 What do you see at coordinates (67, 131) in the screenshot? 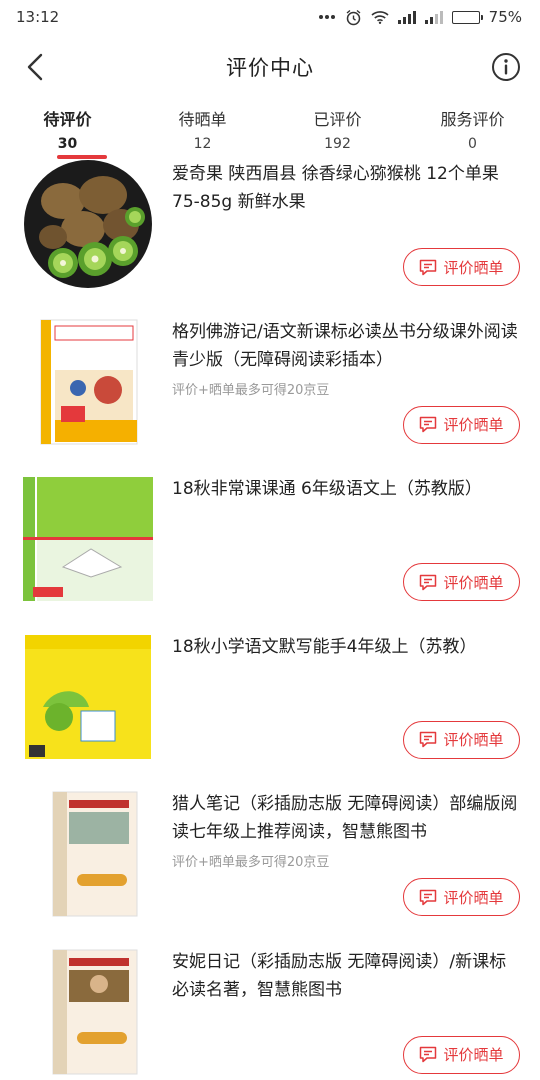
I see `tab-pending-review: 待评价 30` at bounding box center [67, 131].